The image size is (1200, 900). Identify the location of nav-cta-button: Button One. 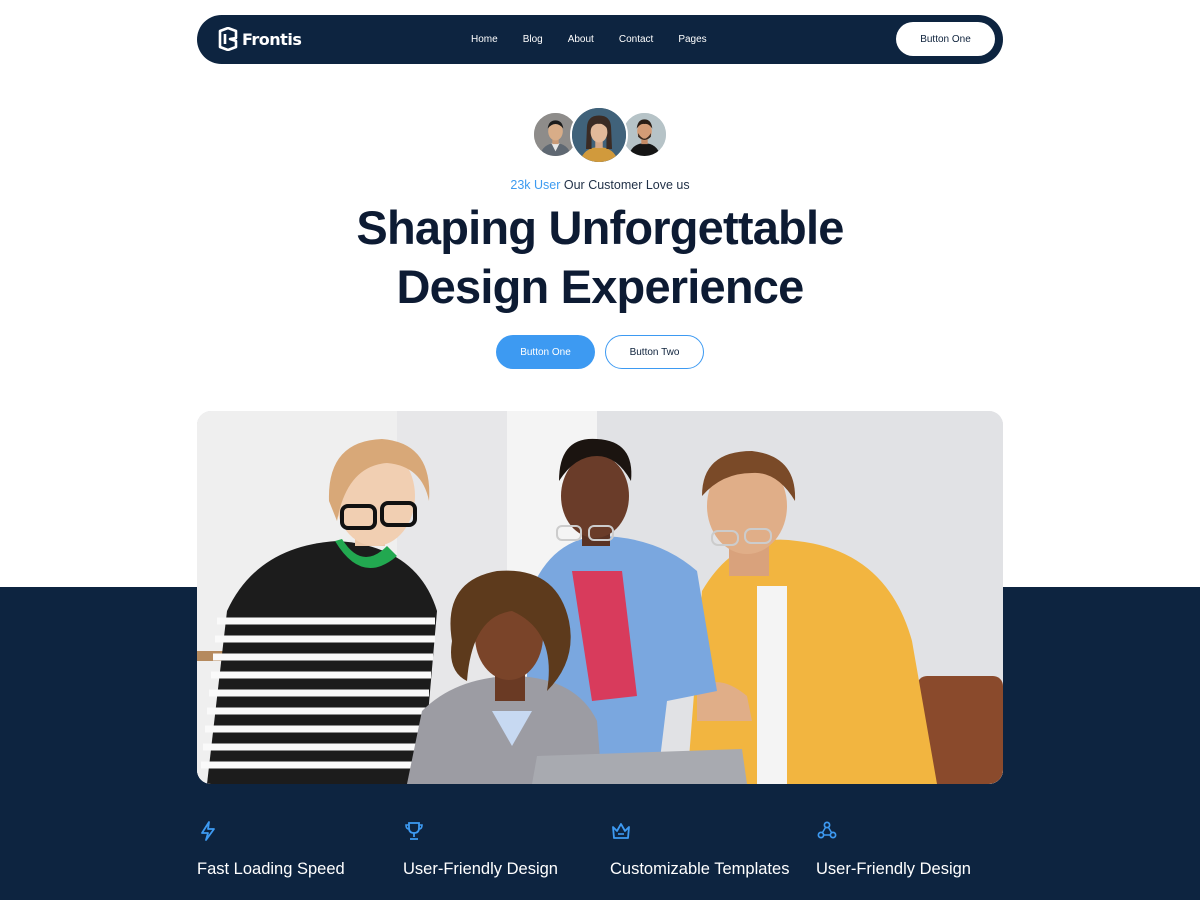
(945, 39).